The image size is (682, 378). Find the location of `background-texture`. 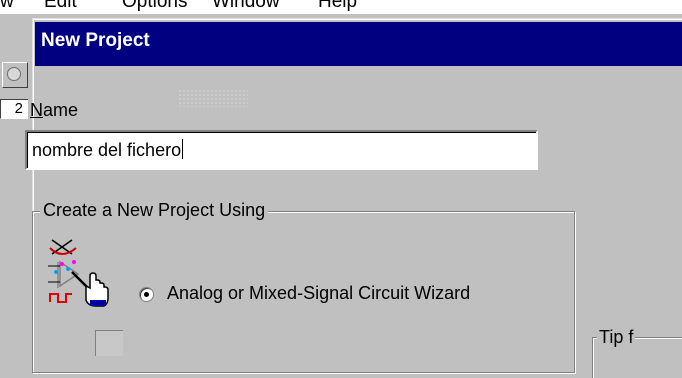

background-texture is located at coordinates (213, 98).